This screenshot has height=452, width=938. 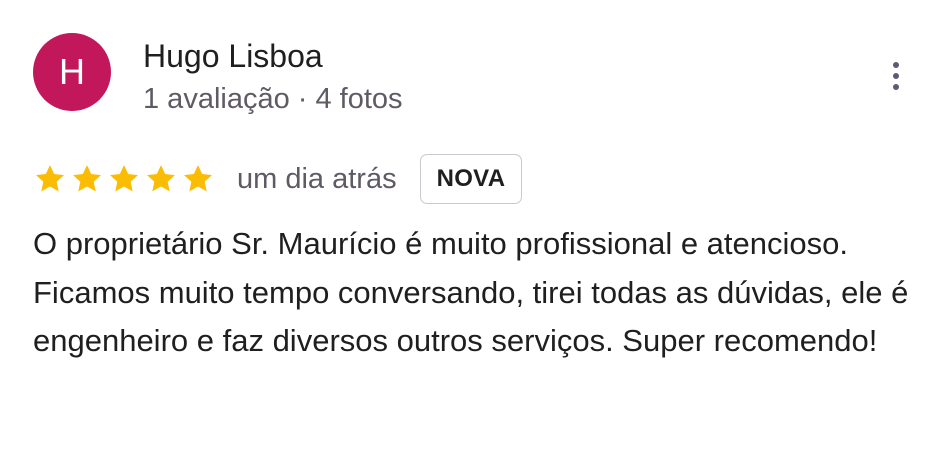 I want to click on reviewer-name: Hugo Lisboa, so click(x=233, y=56).